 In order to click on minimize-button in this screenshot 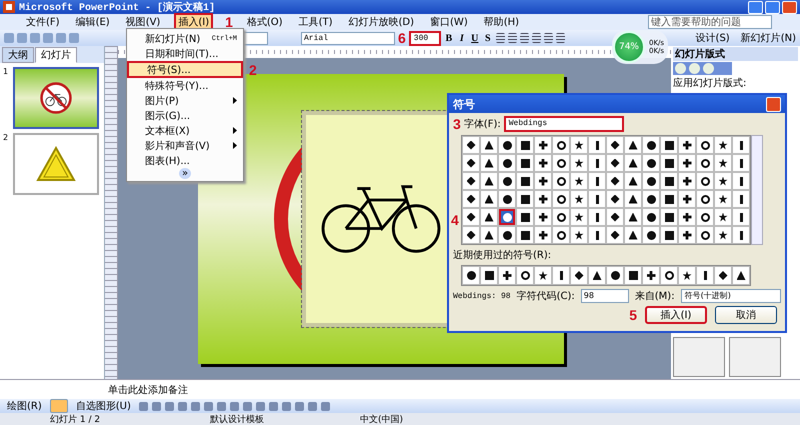, I will do `click(755, 7)`.